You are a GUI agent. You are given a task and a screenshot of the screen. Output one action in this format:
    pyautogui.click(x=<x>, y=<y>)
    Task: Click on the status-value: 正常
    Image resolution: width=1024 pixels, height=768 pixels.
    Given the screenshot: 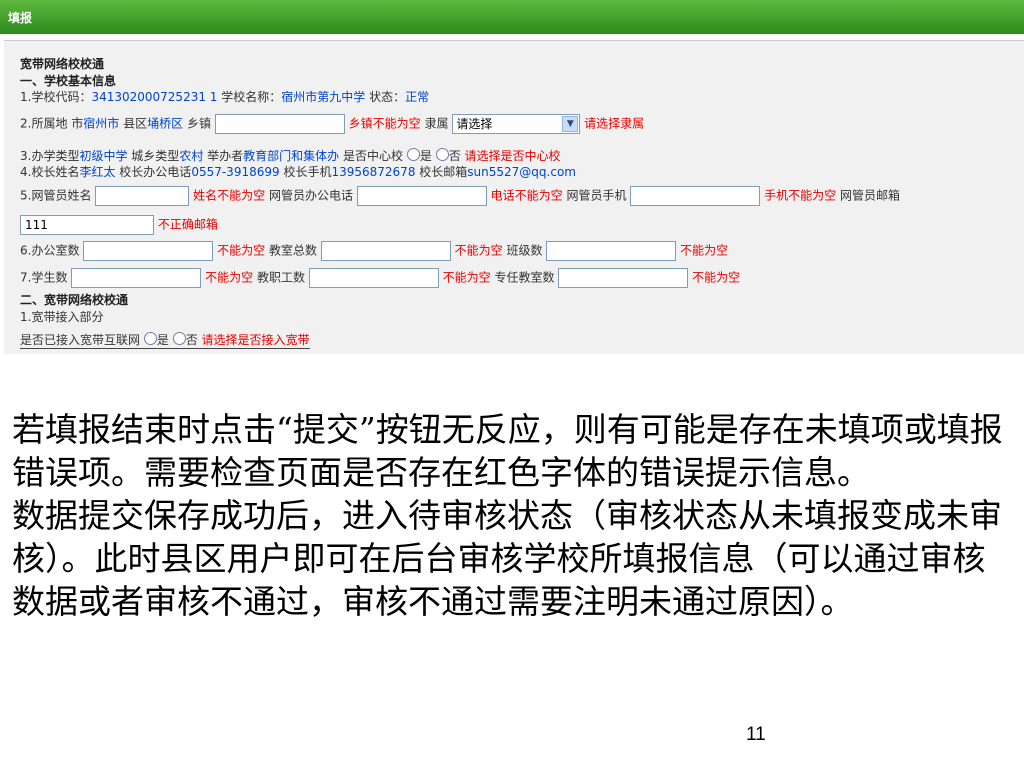 What is the action you would take?
    pyautogui.click(x=417, y=97)
    